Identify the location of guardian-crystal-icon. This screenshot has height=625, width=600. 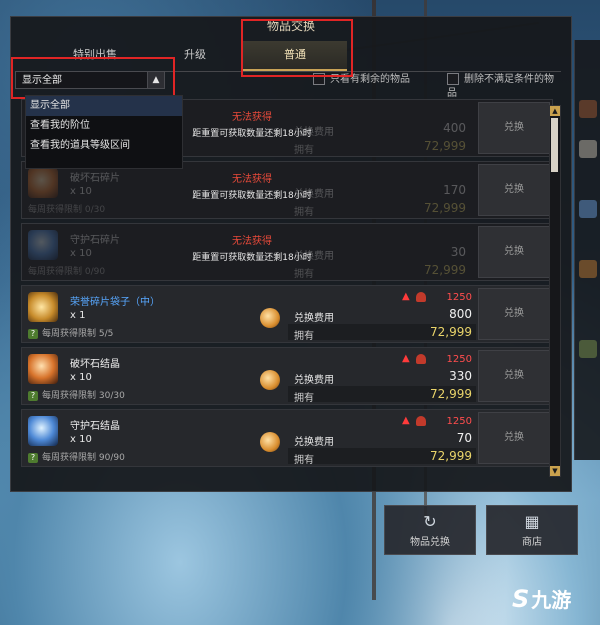
(43, 431).